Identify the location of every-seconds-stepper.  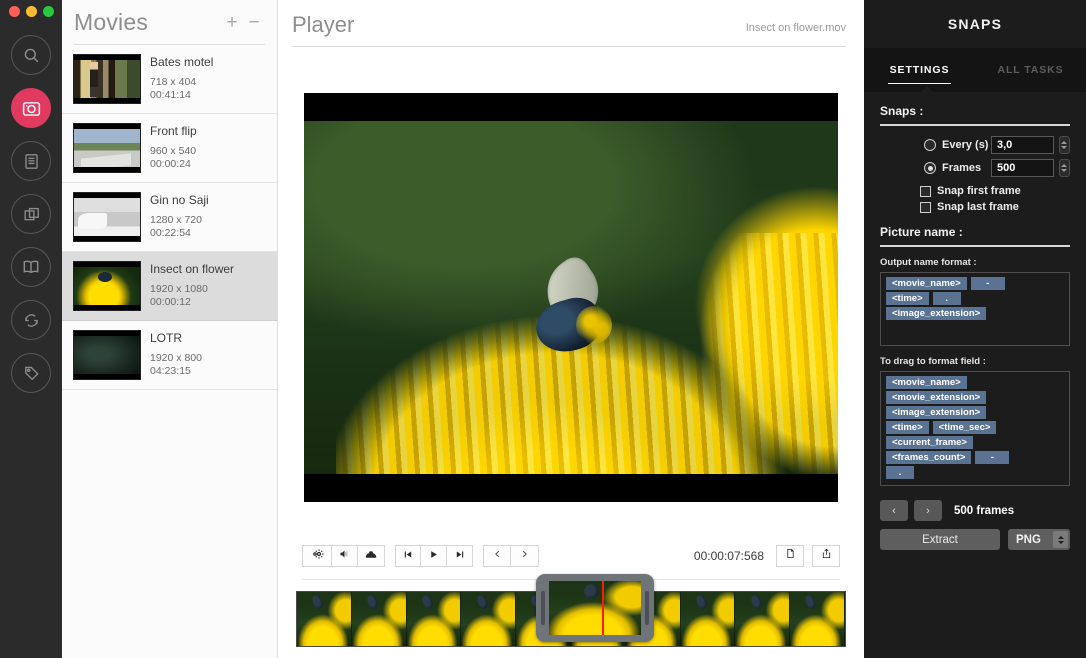
(1064, 145).